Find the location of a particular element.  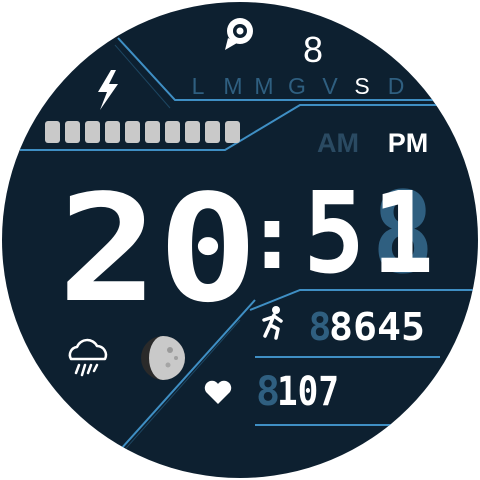

pm-label: PM is located at coordinates (408, 143).